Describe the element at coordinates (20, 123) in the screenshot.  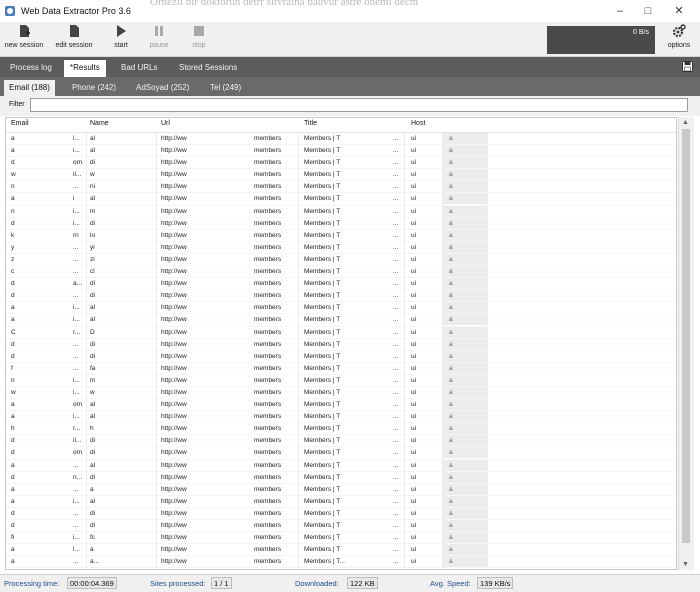
I see `column-header-email: Email` at that location.